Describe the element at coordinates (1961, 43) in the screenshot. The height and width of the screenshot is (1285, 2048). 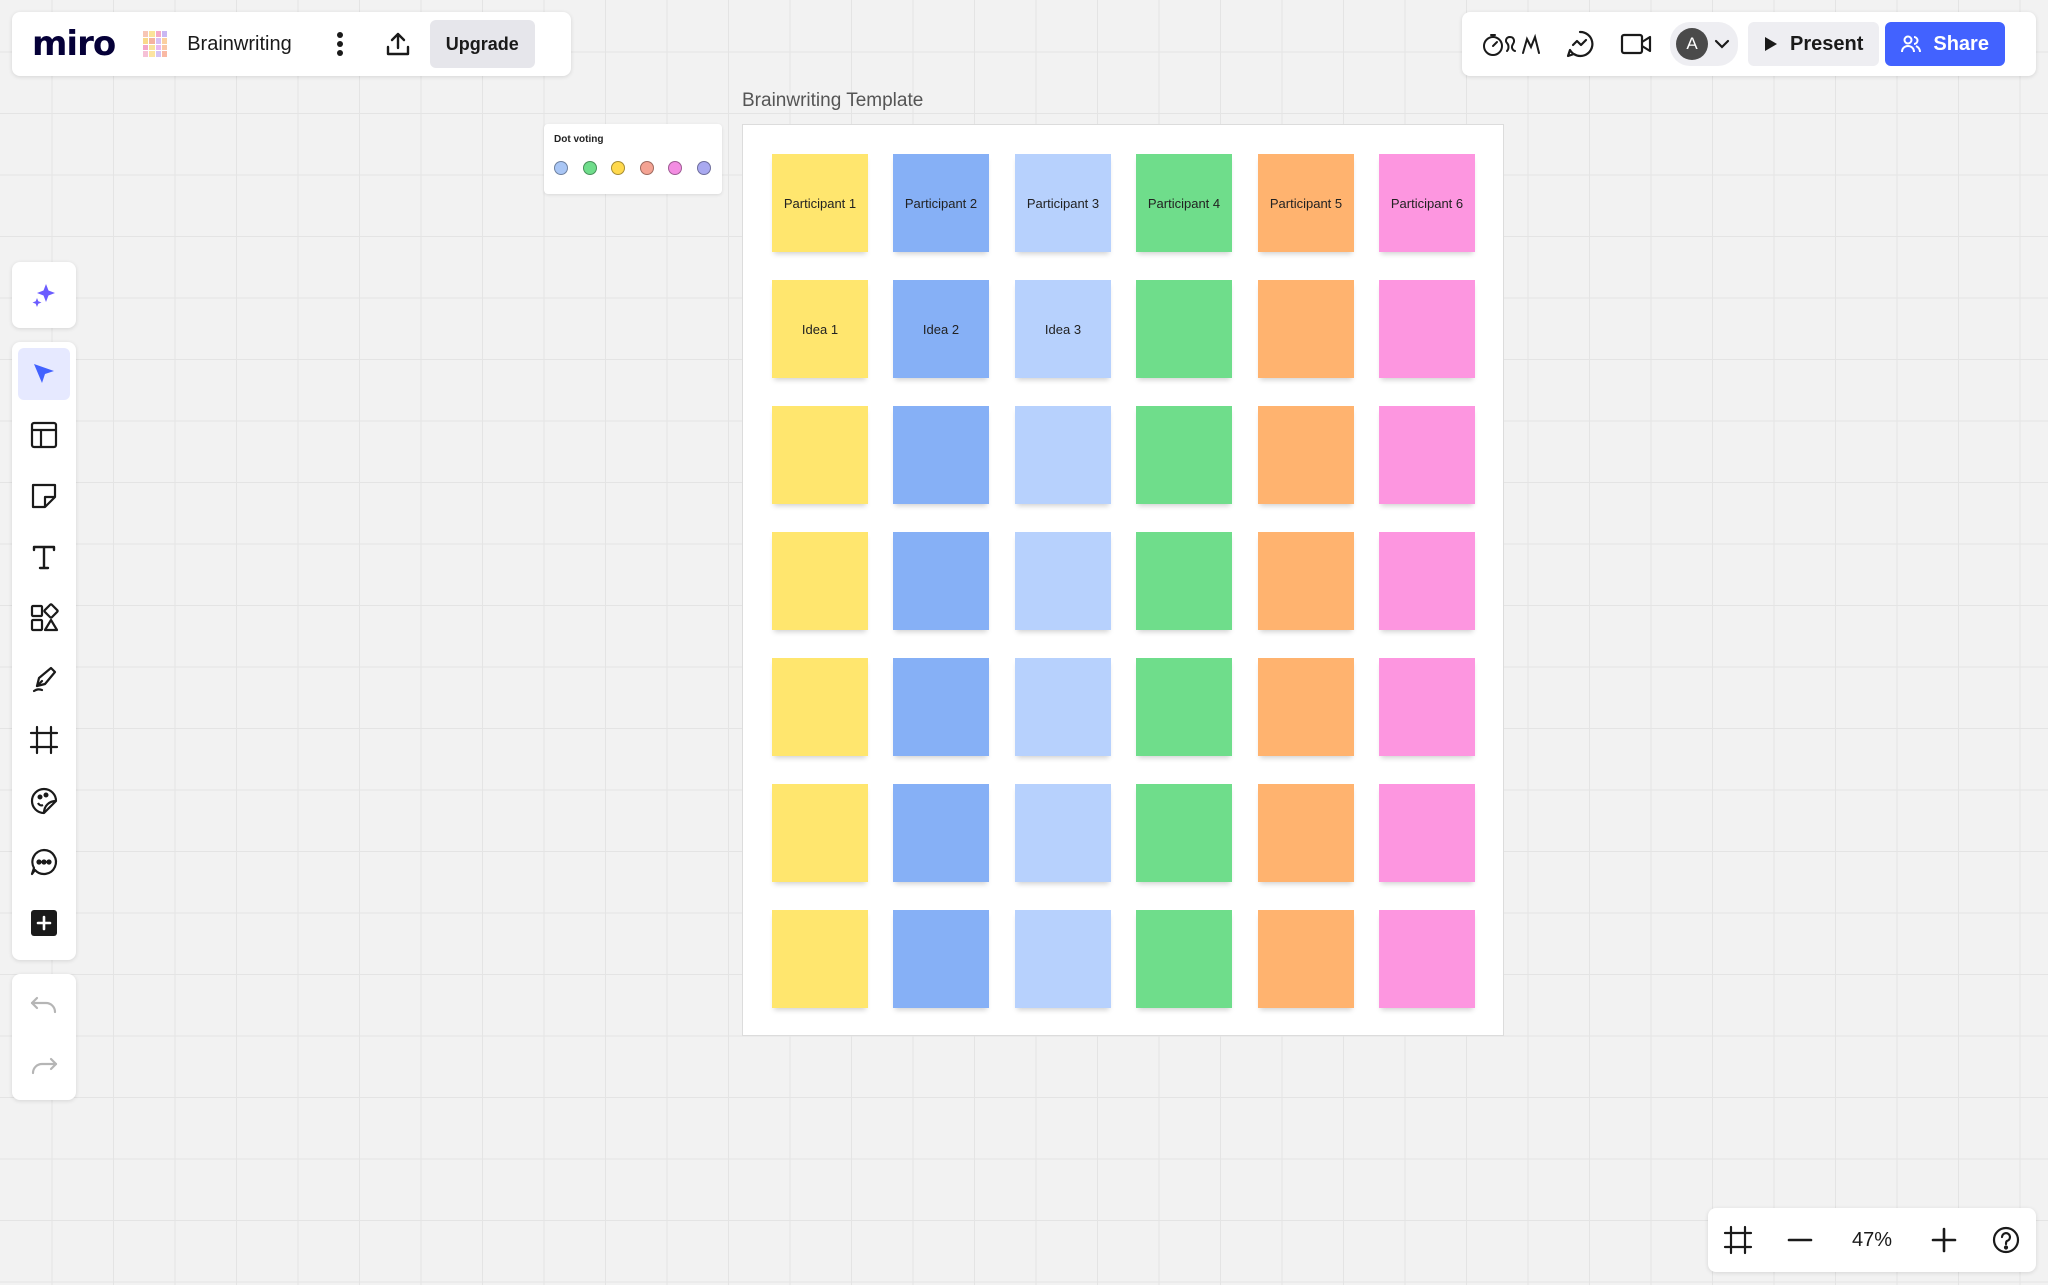
I see `share-label: Share` at that location.